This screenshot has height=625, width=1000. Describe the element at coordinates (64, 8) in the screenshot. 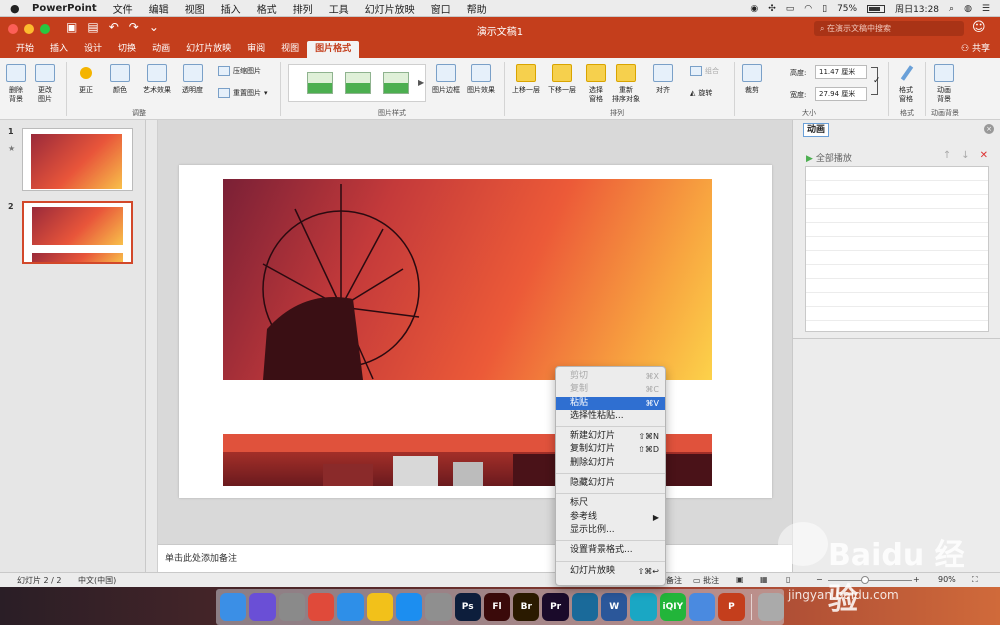

I see `menu-powerpoint: PowerPoint` at that location.